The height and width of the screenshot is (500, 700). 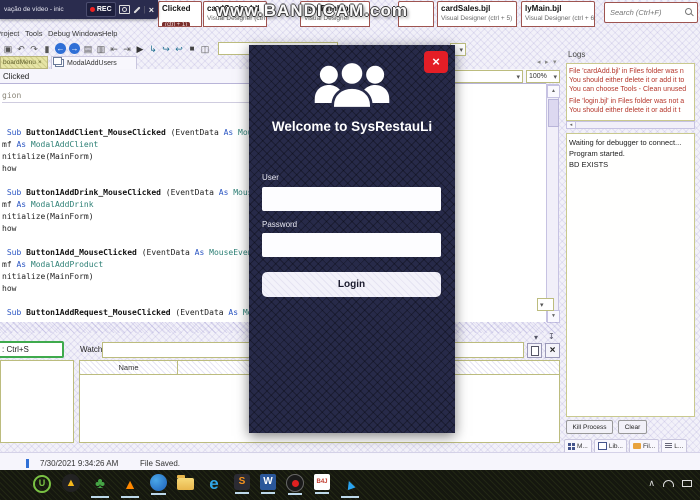 I want to click on status-timestamp: 7/30/2021 9:34:26 AM, so click(x=79, y=463).